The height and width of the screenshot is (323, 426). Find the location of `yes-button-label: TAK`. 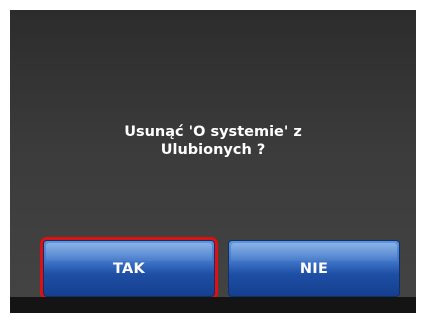

yes-button-label: TAK is located at coordinates (129, 268).